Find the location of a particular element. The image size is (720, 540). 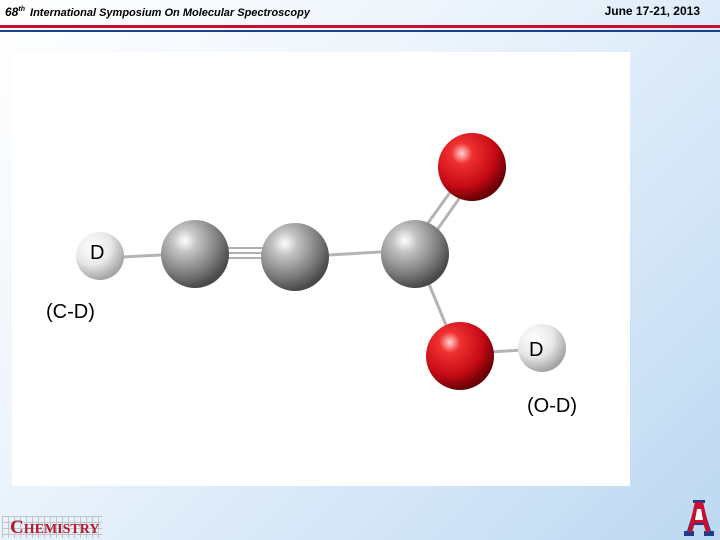

chemistry-logo-text: CHEMISTRY is located at coordinates (54, 528).